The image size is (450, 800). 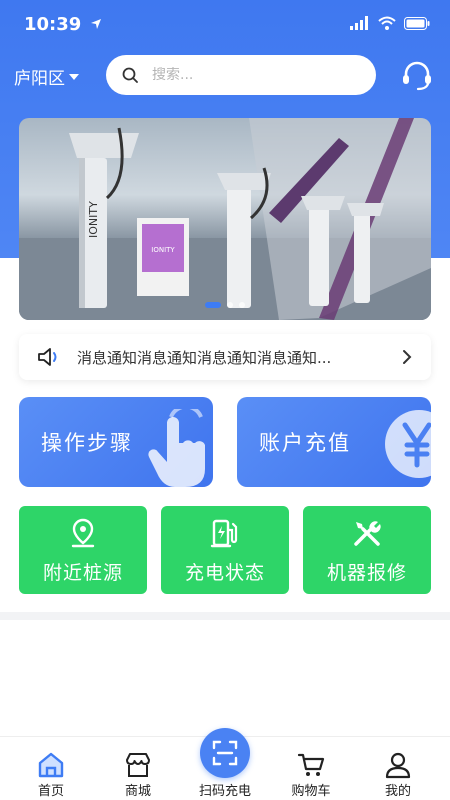 I want to click on section-divider, so click(x=225, y=616).